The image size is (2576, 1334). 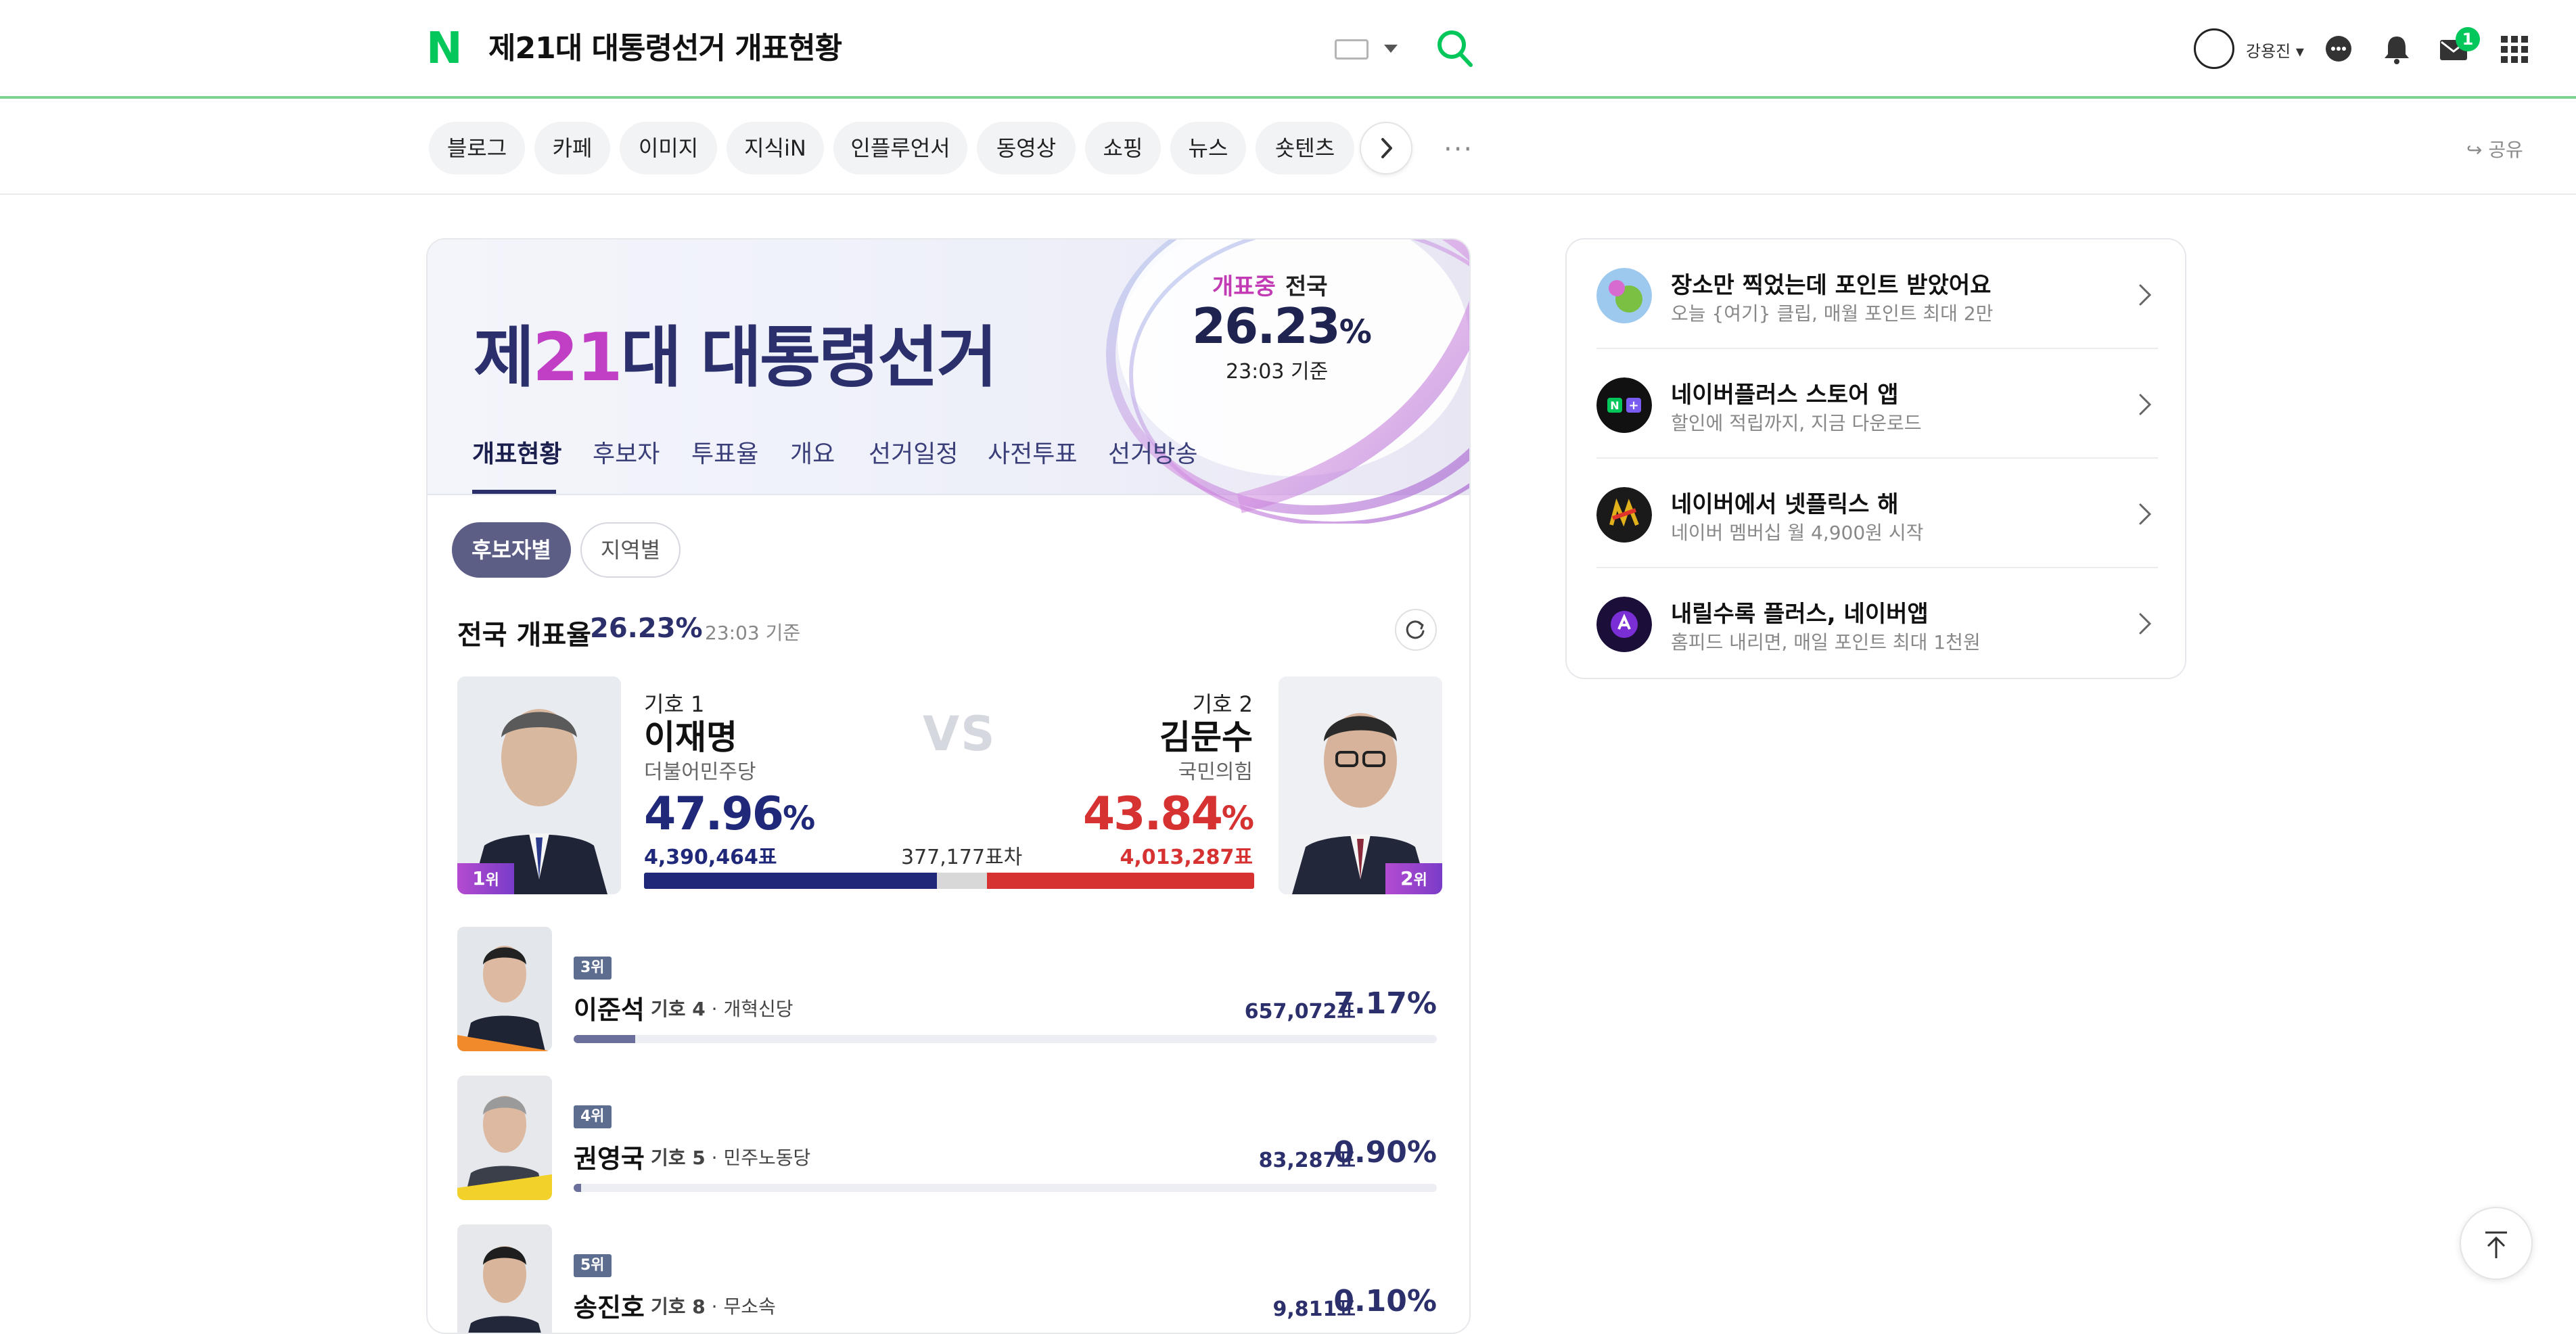 I want to click on tab-image: 이미지, so click(x=668, y=148).